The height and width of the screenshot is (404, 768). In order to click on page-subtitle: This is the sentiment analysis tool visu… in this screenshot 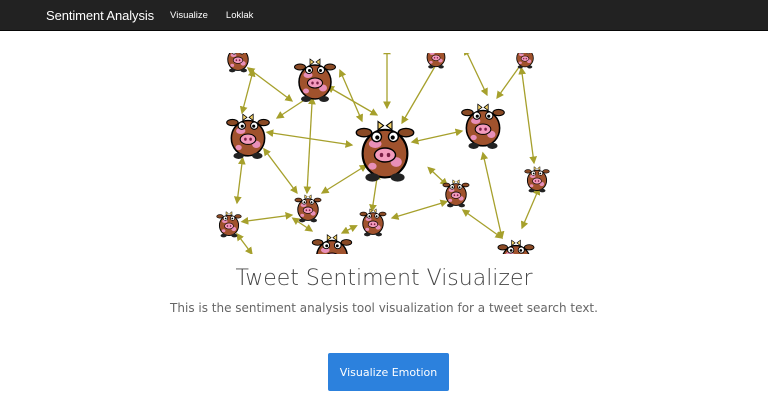, I will do `click(384, 308)`.